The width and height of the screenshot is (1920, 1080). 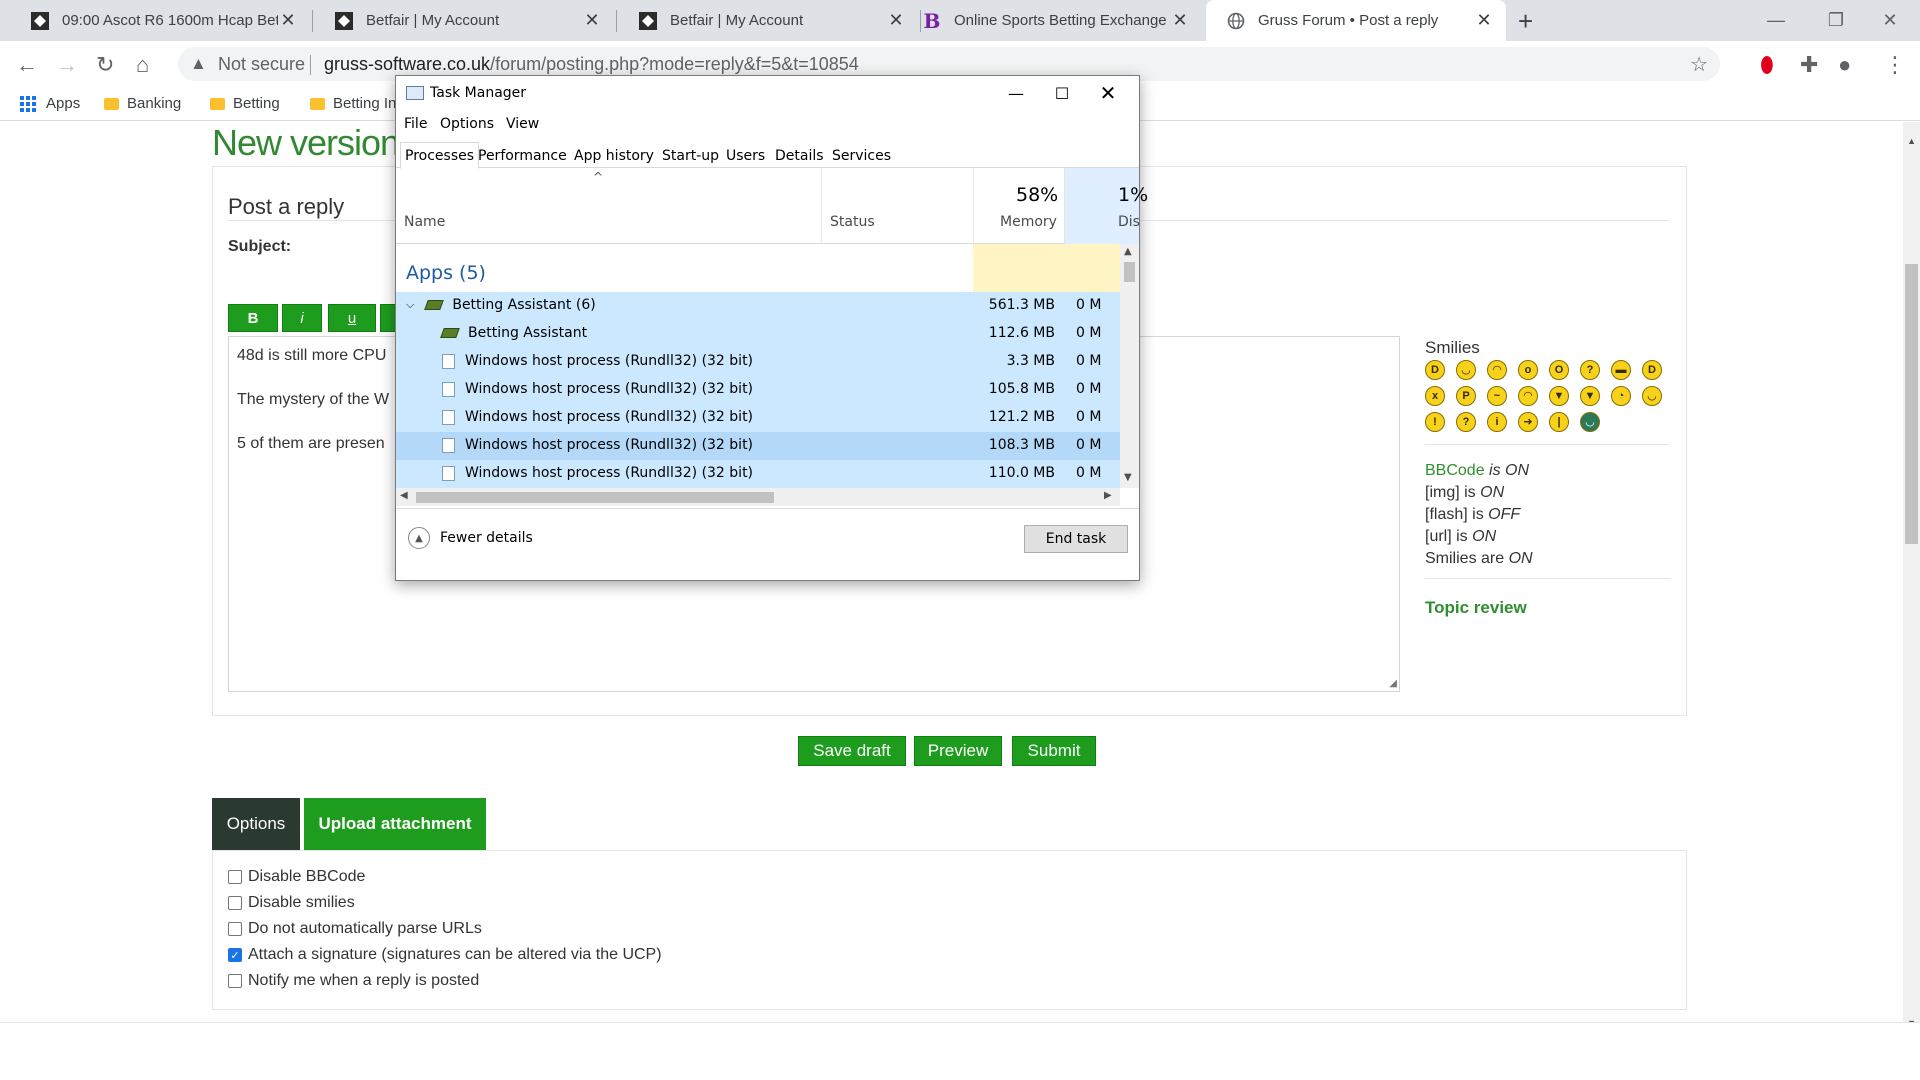 What do you see at coordinates (799, 156) in the screenshot?
I see `tab-details: Details` at bounding box center [799, 156].